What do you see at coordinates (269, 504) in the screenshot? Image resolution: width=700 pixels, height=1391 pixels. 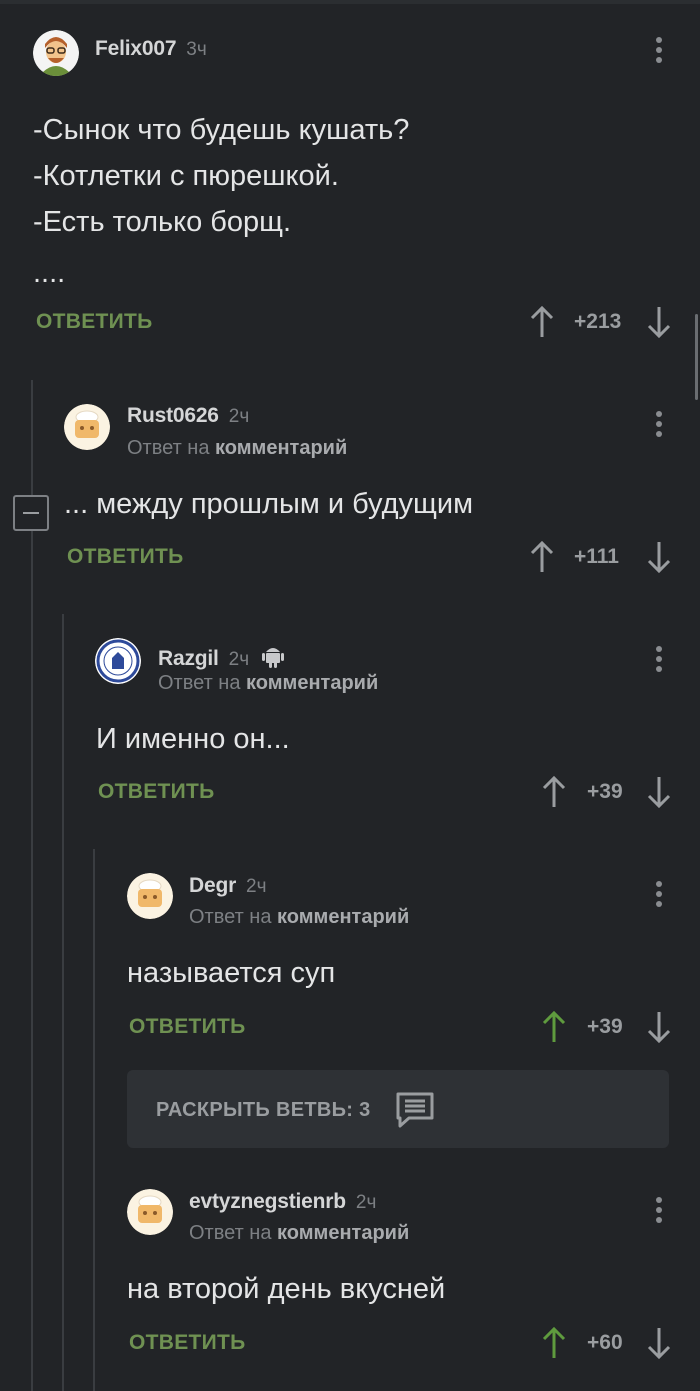 I see `comment-text-line: ... между прошлым и будущим` at bounding box center [269, 504].